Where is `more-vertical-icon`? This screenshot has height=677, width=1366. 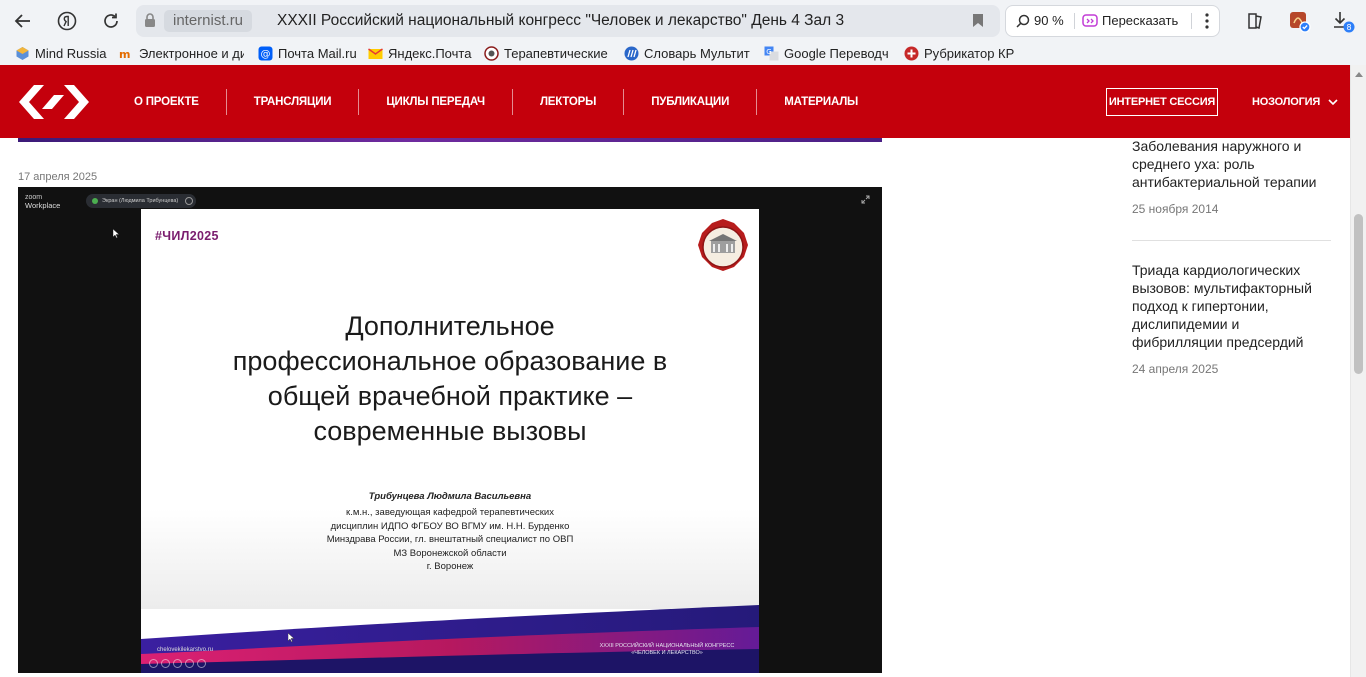
more-vertical-icon is located at coordinates (1207, 21).